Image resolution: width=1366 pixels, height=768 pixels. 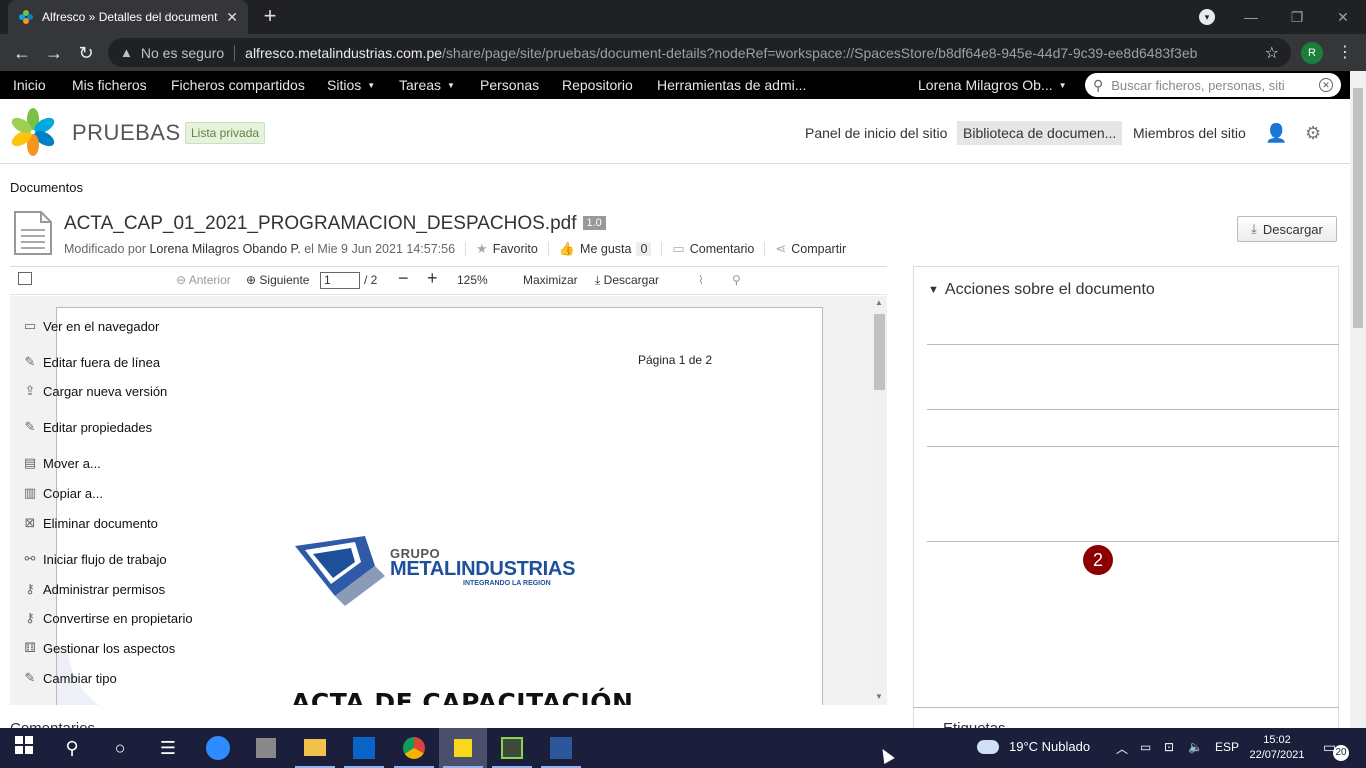 I want to click on zoom-app-icon, so click(x=218, y=748).